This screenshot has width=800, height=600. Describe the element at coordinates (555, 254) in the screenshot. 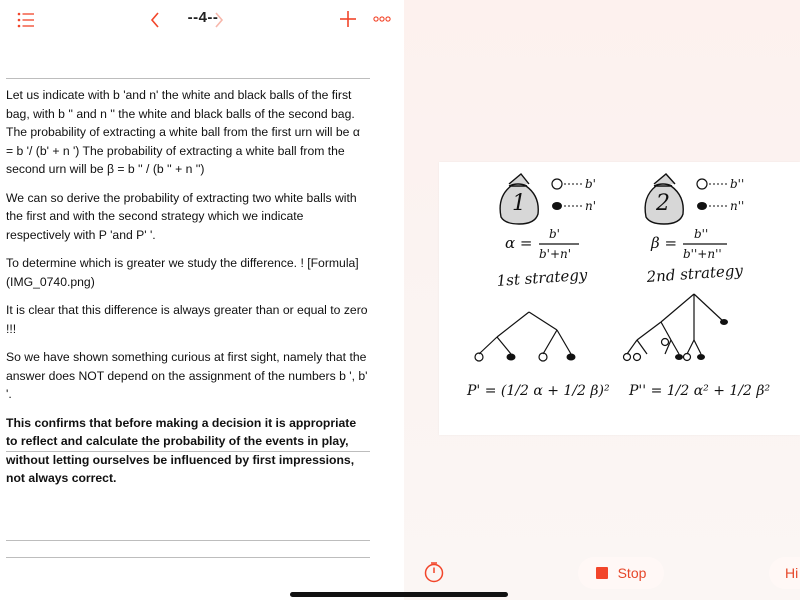

I see `alpha-denominator: b'+n'` at that location.